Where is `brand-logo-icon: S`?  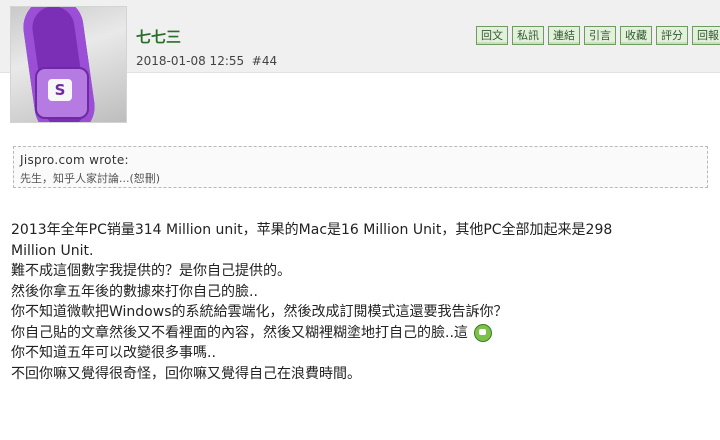 brand-logo-icon: S is located at coordinates (60, 90).